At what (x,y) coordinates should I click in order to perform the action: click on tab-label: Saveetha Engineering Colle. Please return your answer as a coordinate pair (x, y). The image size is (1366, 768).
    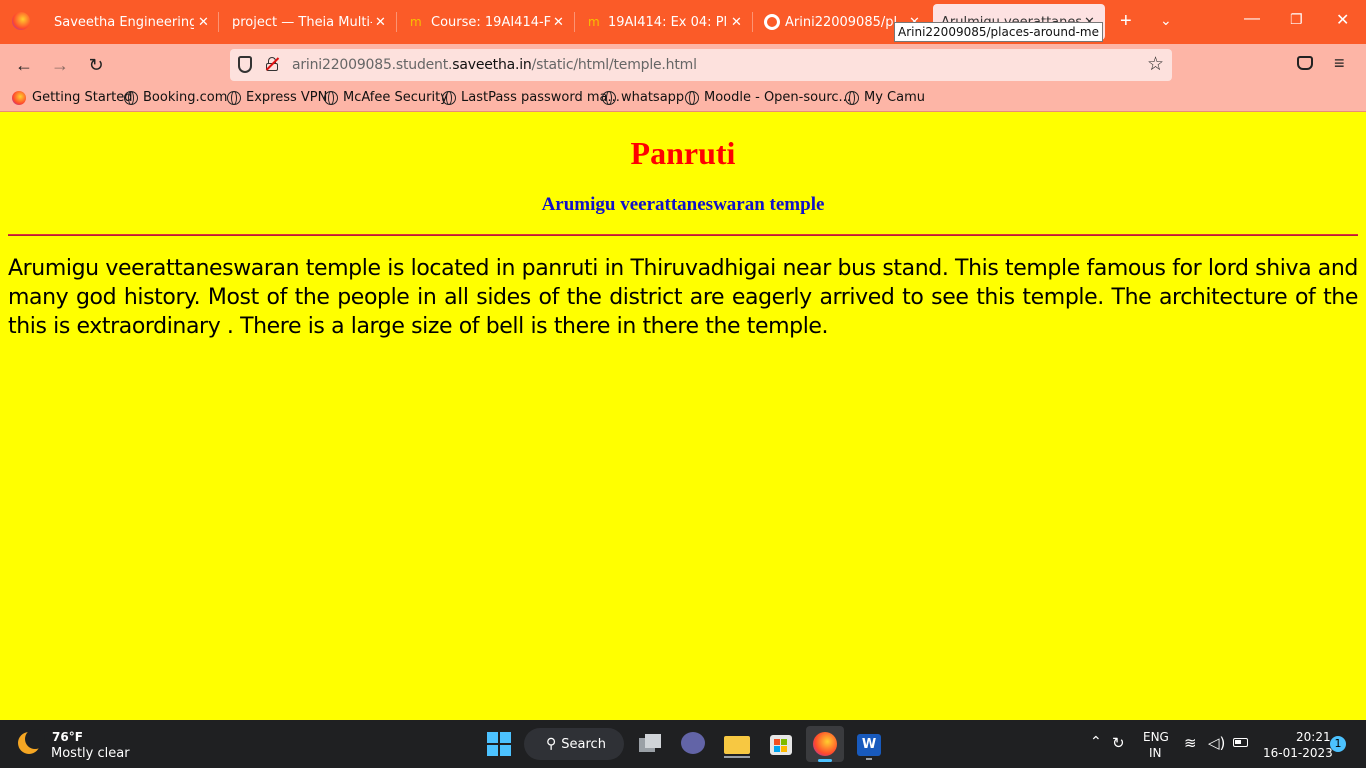
    Looking at the image, I should click on (124, 22).